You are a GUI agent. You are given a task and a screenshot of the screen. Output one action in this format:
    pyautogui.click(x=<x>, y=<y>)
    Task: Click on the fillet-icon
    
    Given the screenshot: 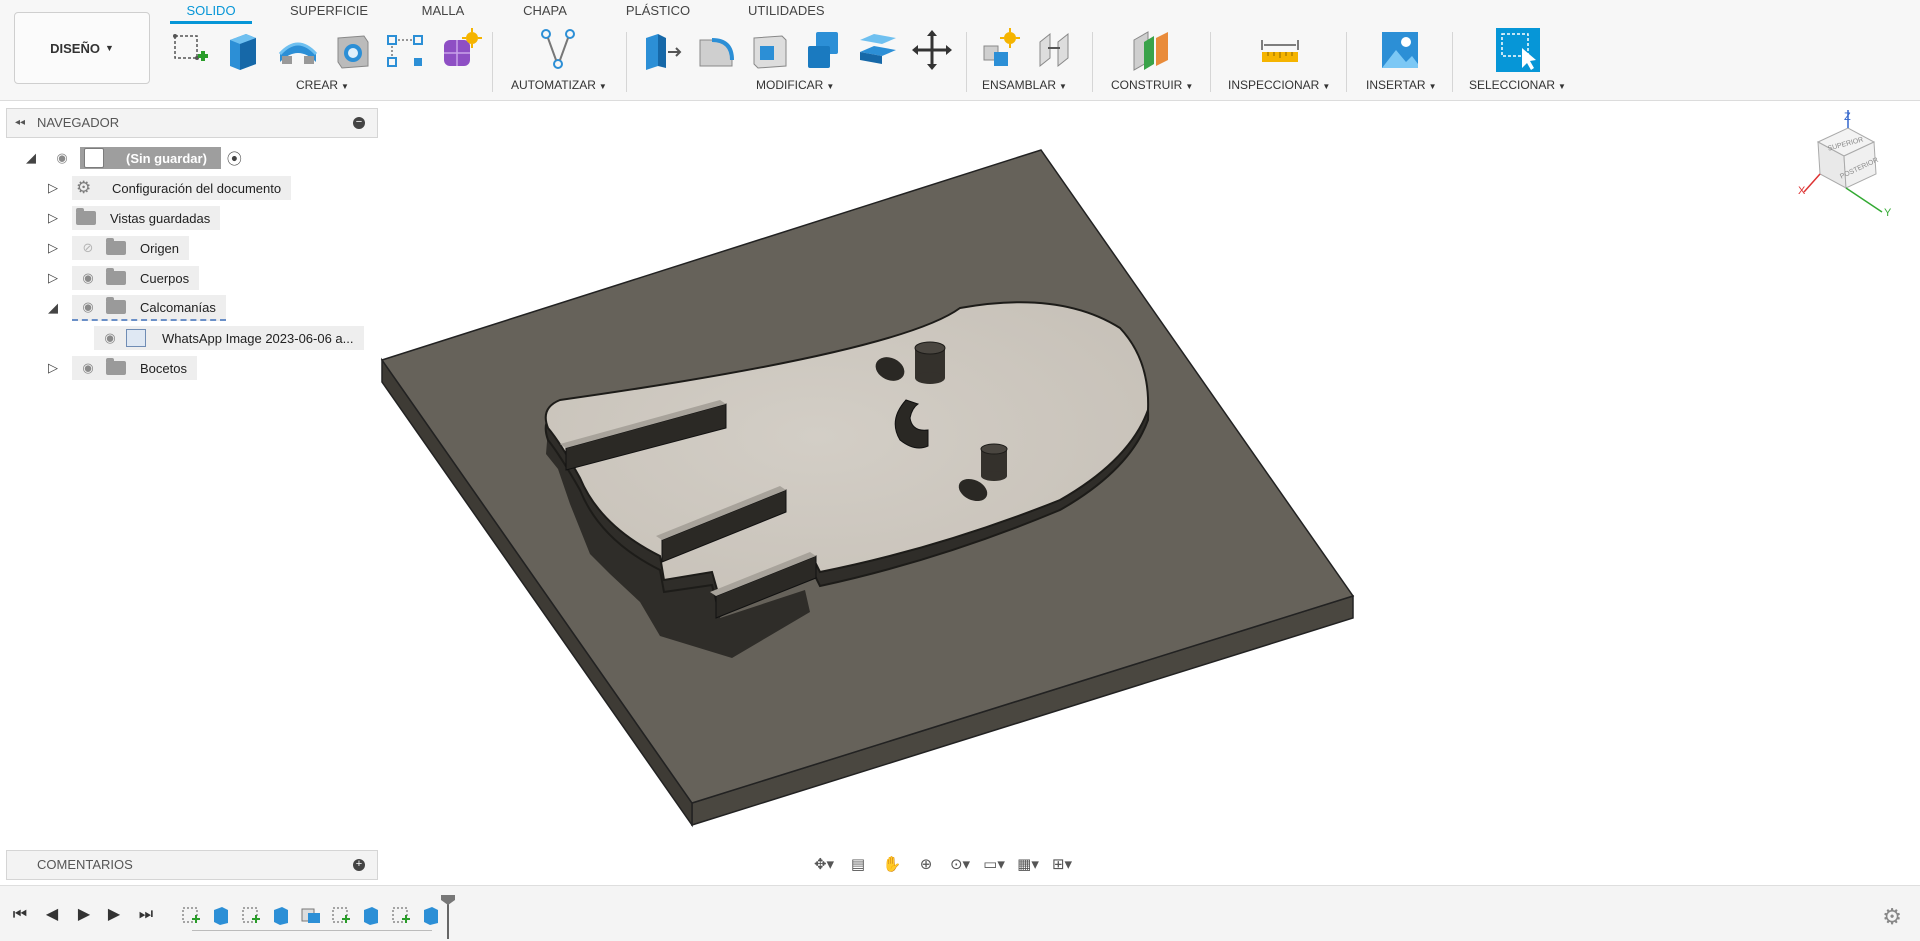 What is the action you would take?
    pyautogui.click(x=716, y=50)
    